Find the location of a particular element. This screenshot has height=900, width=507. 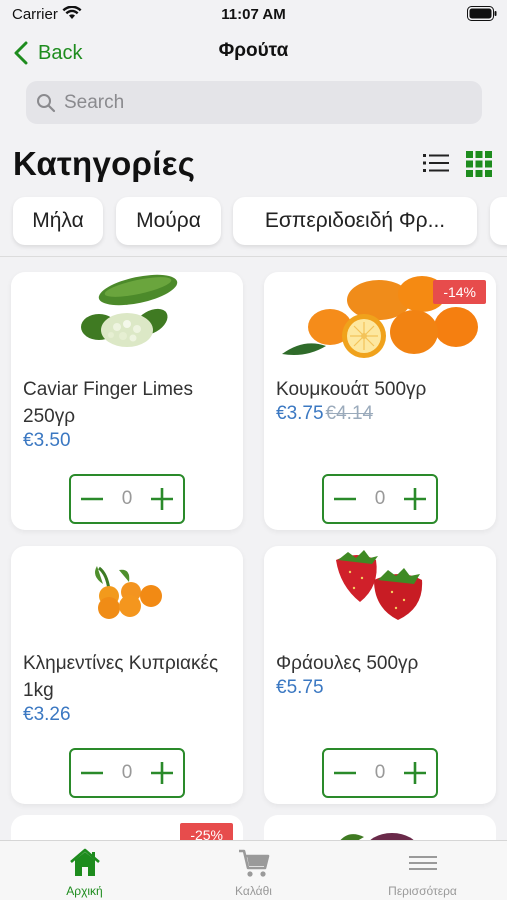

search-bar is located at coordinates (254, 102).